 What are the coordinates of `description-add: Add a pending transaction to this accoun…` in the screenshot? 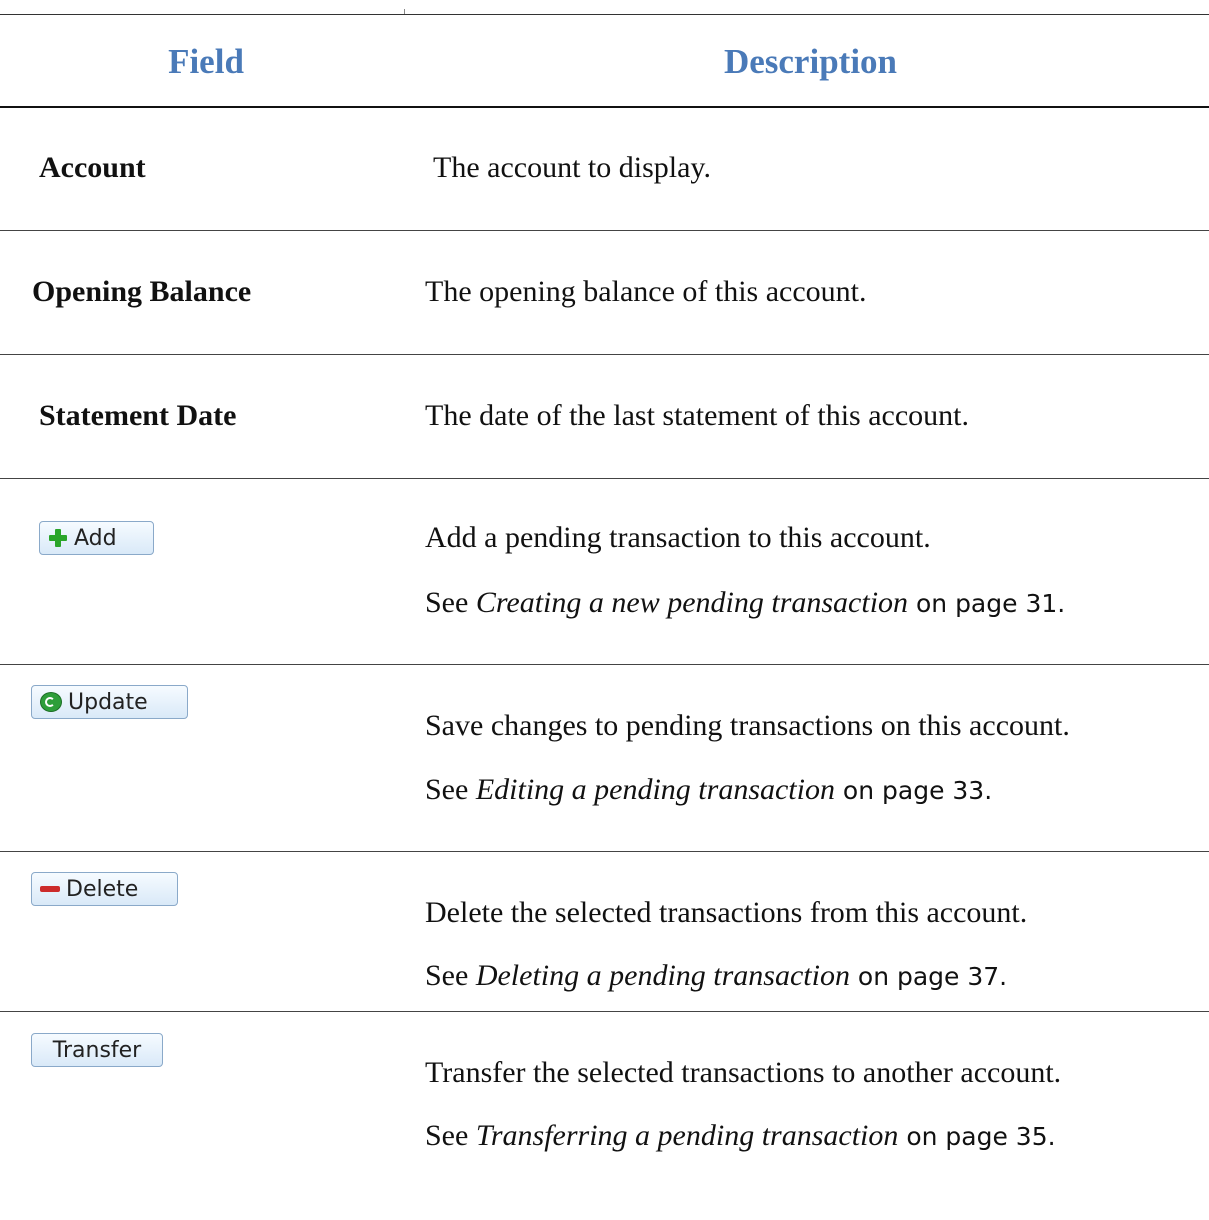 It's located at (678, 537).